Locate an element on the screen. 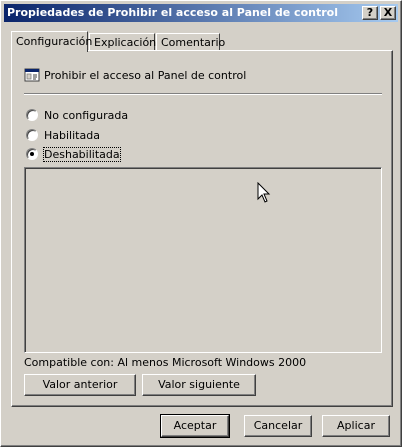  radio-label-not-configured: No configurada is located at coordinates (86, 115).